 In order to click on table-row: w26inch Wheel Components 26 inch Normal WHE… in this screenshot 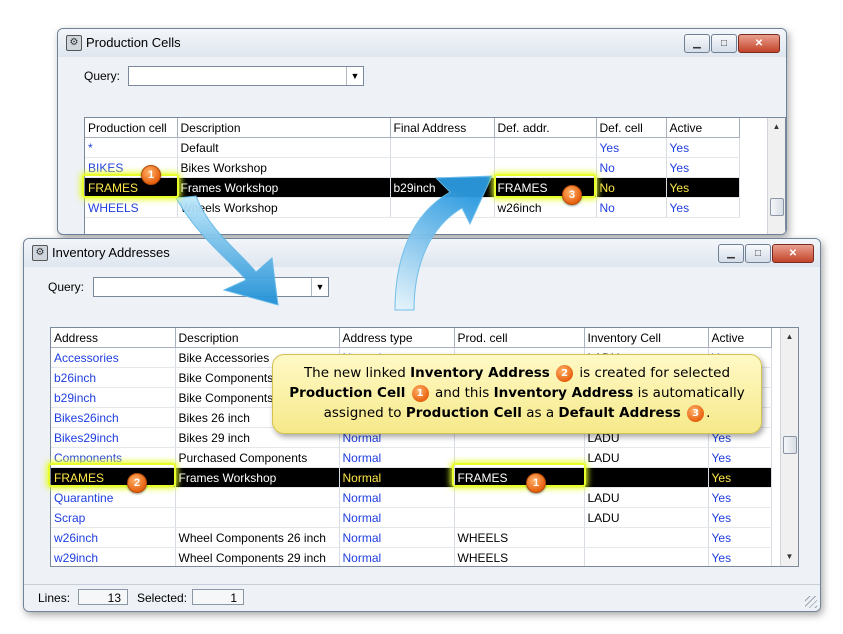, I will do `click(411, 537)`.